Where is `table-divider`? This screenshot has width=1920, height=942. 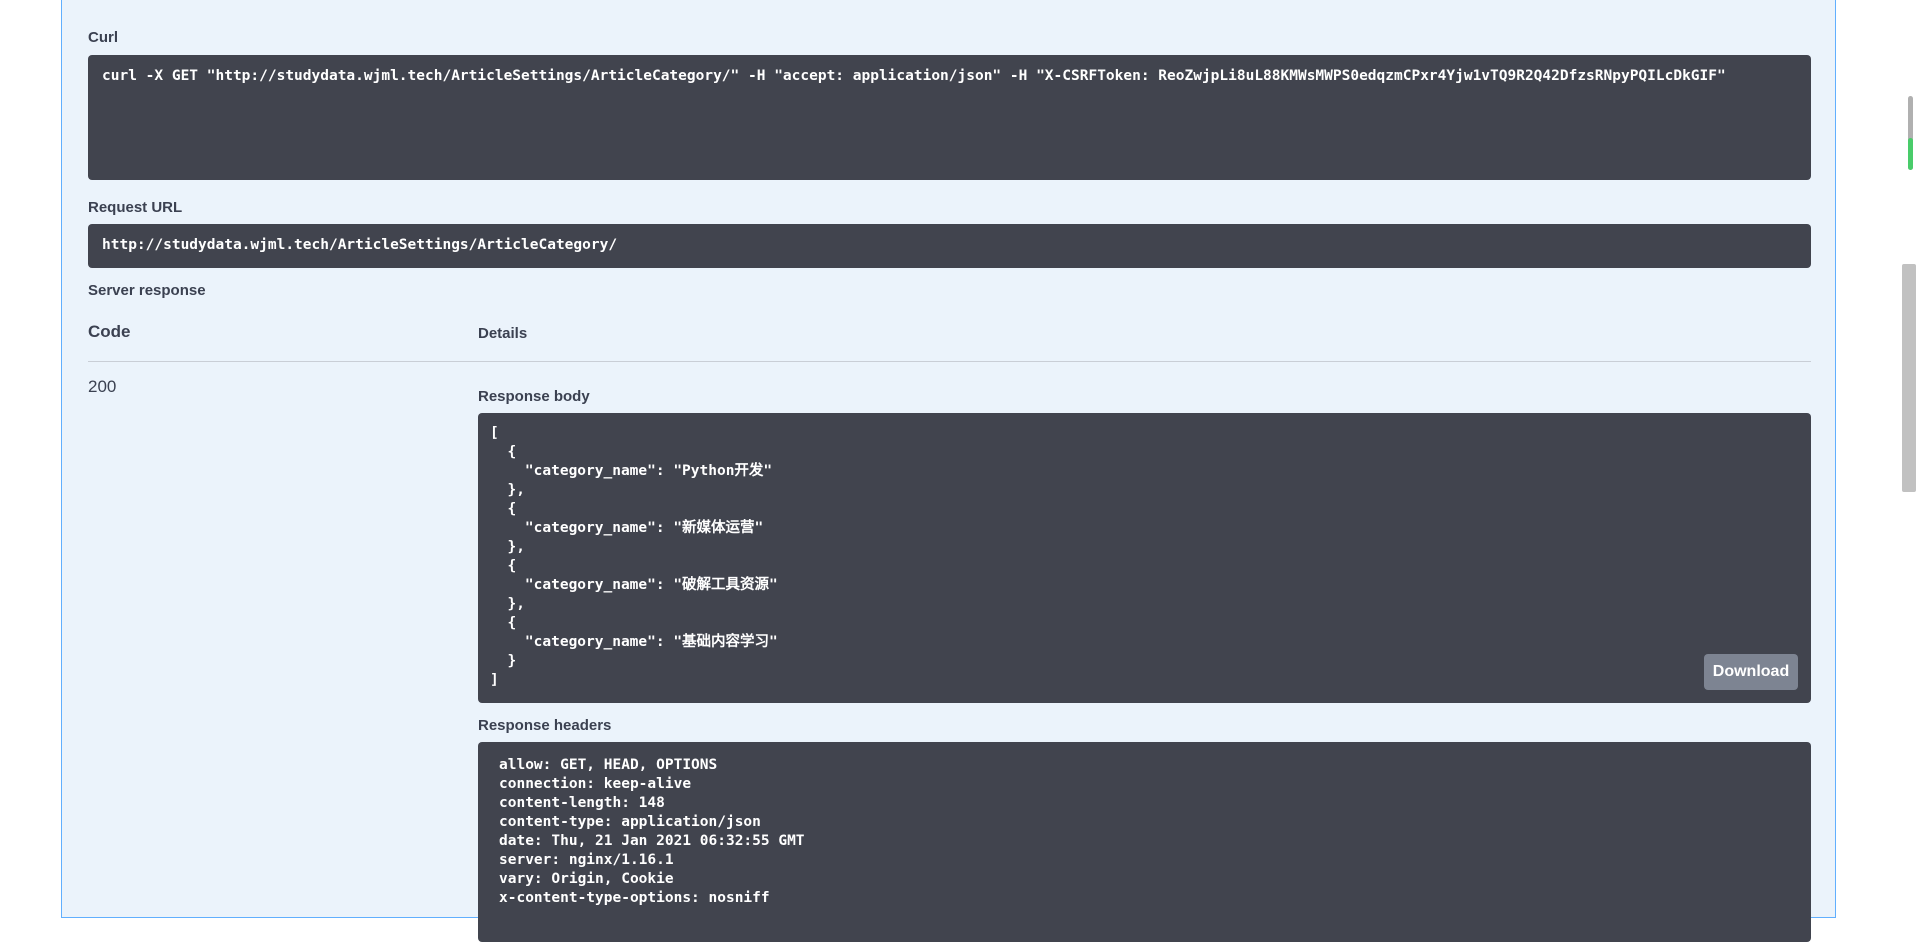
table-divider is located at coordinates (949, 361).